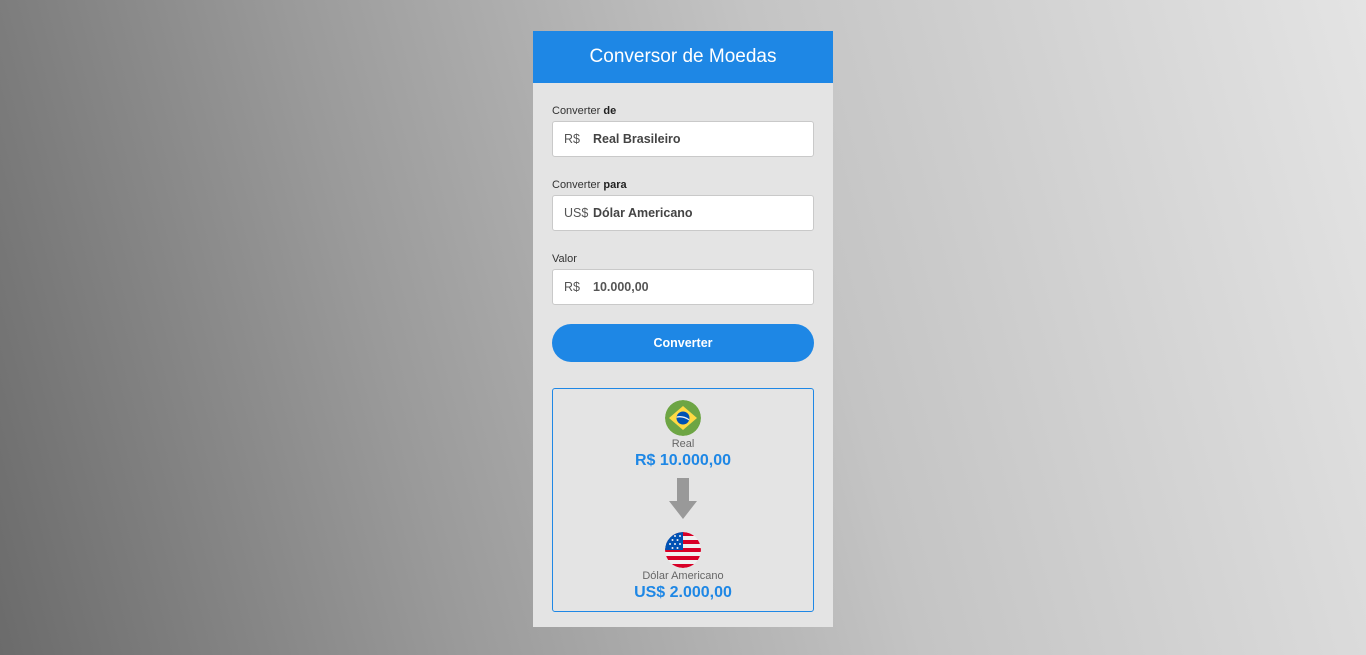  What do you see at coordinates (572, 139) in the screenshot?
I see `from-currency-symbol: R$` at bounding box center [572, 139].